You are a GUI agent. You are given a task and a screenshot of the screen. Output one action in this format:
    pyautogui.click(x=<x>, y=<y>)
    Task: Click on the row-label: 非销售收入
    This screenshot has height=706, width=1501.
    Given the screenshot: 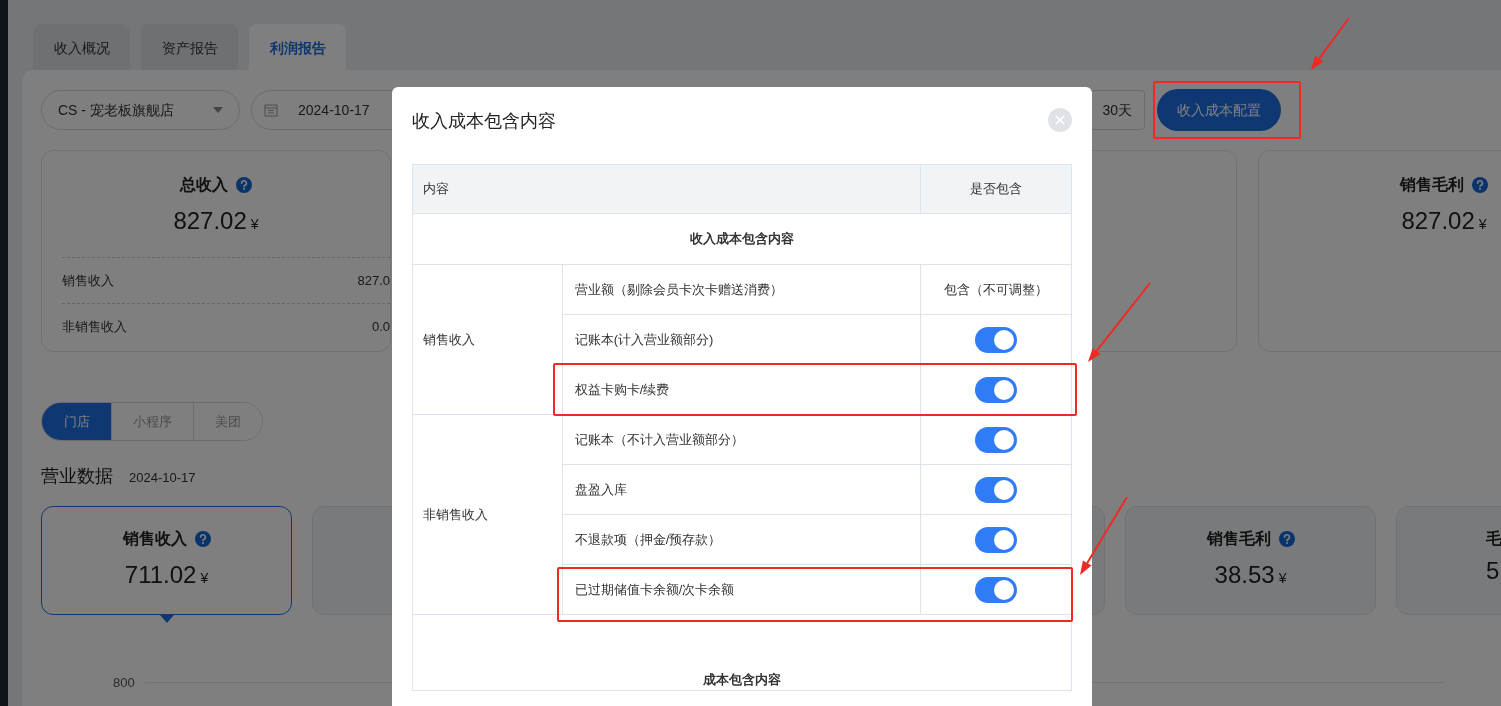 What is the action you would take?
    pyautogui.click(x=94, y=326)
    